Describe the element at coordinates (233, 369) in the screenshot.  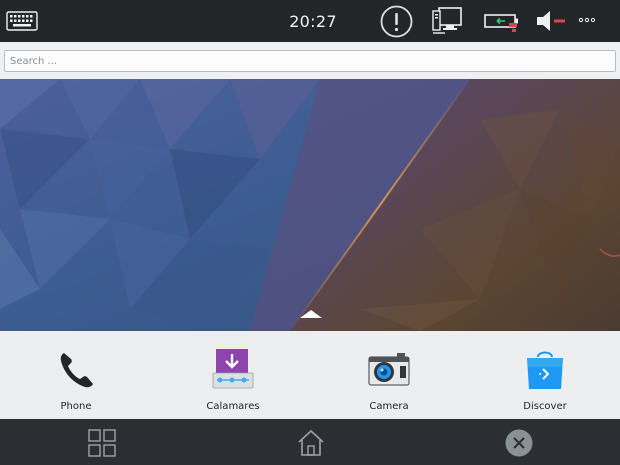
I see `calamares-icon` at that location.